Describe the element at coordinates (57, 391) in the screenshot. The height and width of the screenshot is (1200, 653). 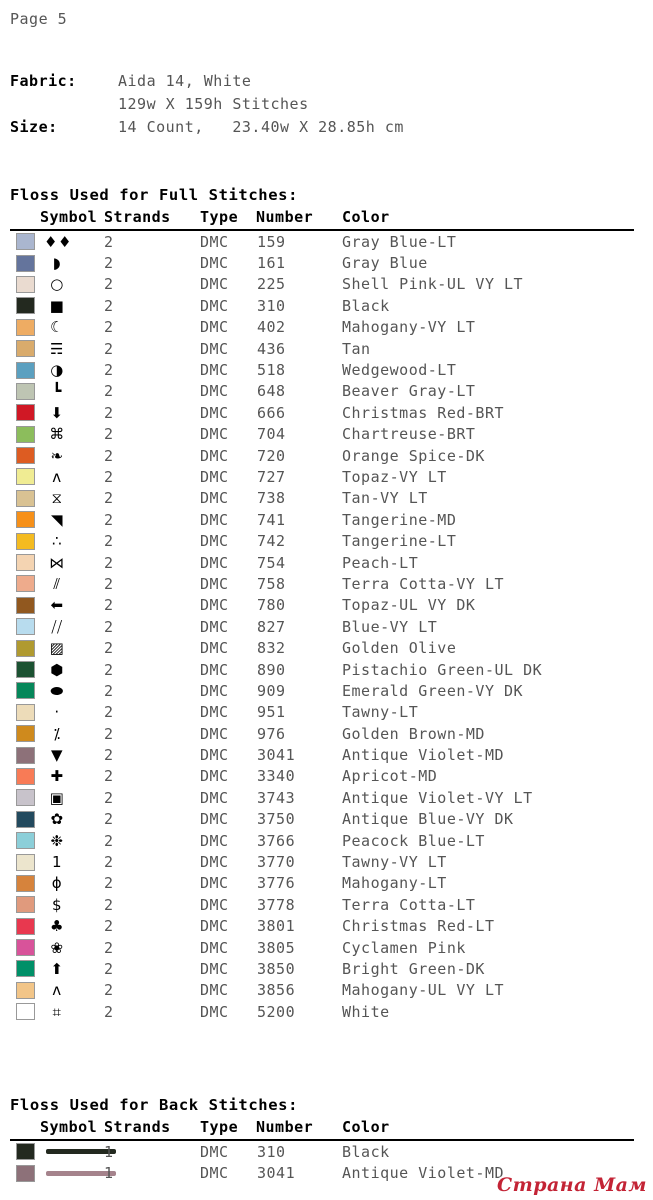
I see `corner-l-icon: ┗` at that location.